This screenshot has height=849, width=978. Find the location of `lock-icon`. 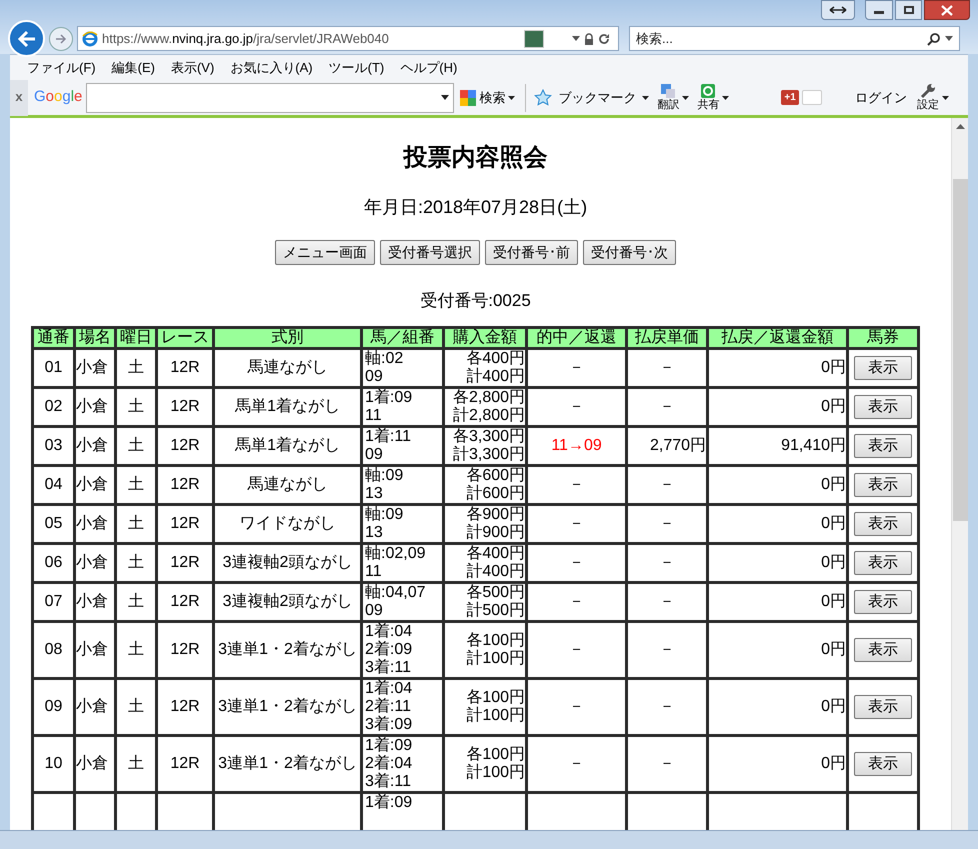

lock-icon is located at coordinates (589, 38).